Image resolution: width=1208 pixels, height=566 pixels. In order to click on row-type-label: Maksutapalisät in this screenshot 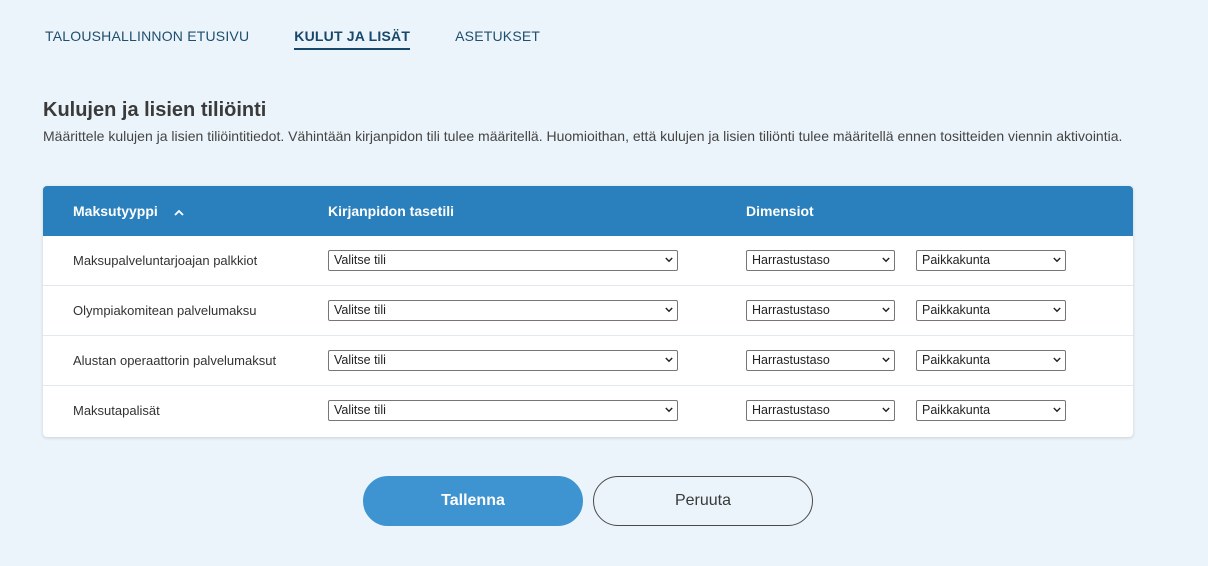, I will do `click(116, 410)`.